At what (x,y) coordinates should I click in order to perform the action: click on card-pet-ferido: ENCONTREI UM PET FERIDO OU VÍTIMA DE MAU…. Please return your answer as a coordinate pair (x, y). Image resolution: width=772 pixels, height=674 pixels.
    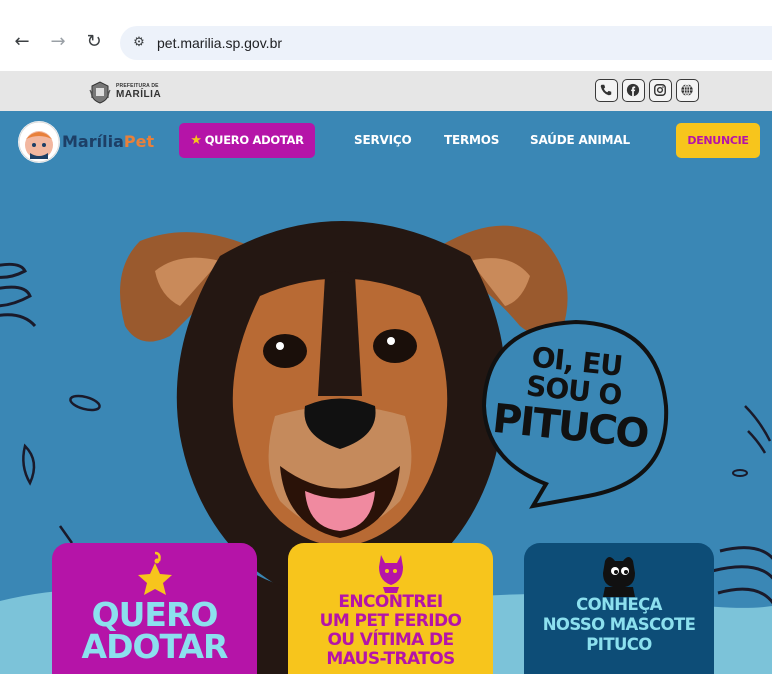
    Looking at the image, I should click on (390, 608).